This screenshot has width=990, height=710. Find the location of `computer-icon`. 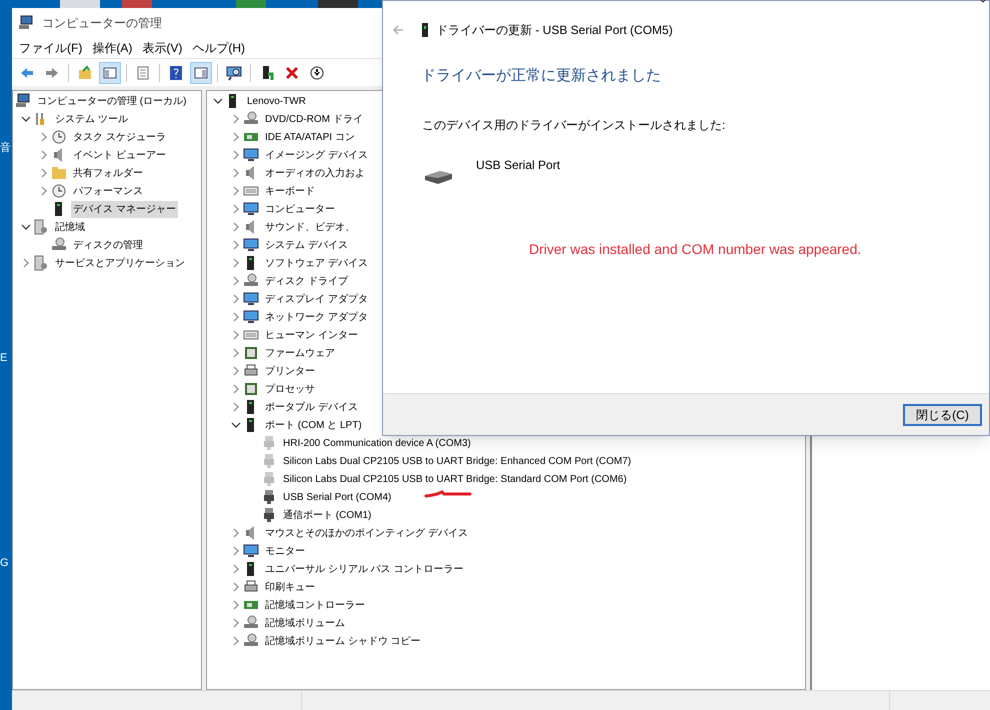

computer-icon is located at coordinates (23, 101).